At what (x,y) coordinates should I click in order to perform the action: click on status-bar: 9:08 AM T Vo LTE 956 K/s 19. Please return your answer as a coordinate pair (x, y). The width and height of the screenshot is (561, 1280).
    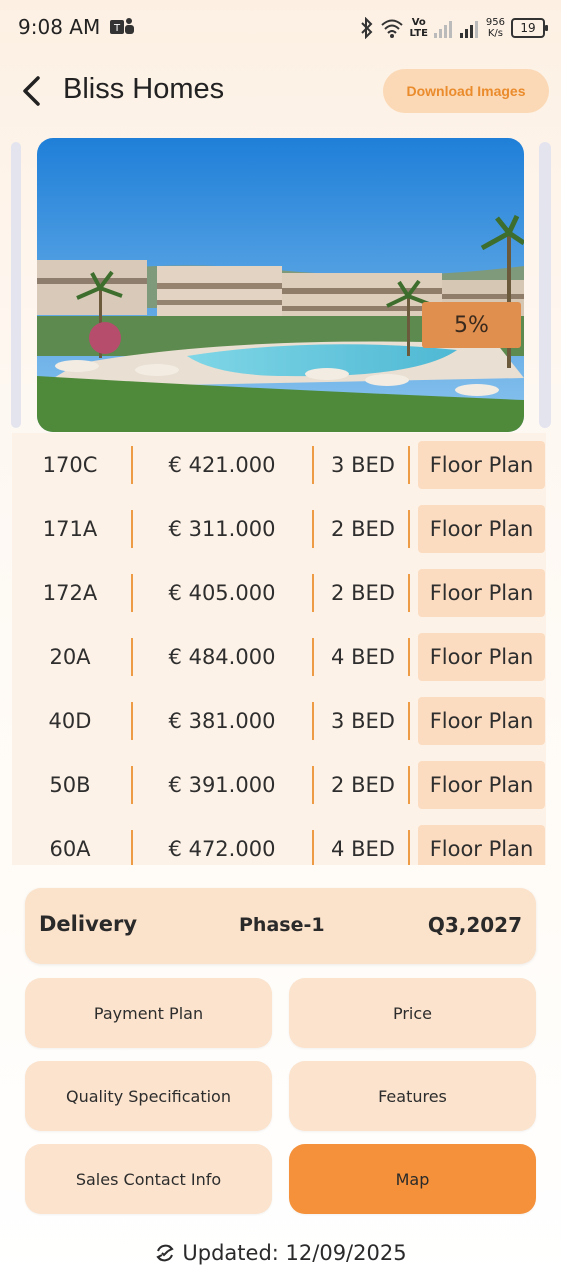
    Looking at the image, I should click on (280, 28).